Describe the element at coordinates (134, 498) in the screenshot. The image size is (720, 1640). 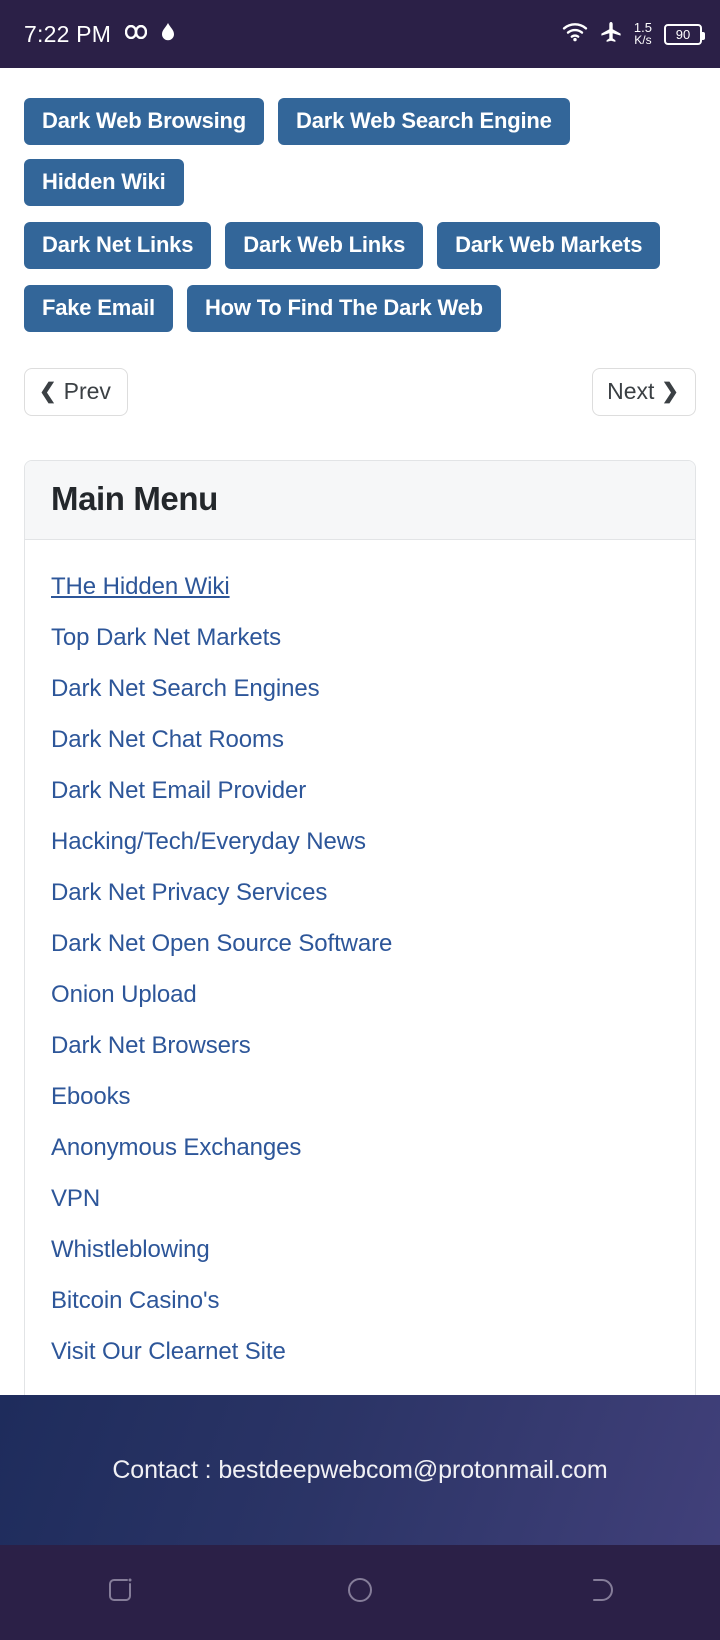
I see `page-title: Main Menu` at that location.